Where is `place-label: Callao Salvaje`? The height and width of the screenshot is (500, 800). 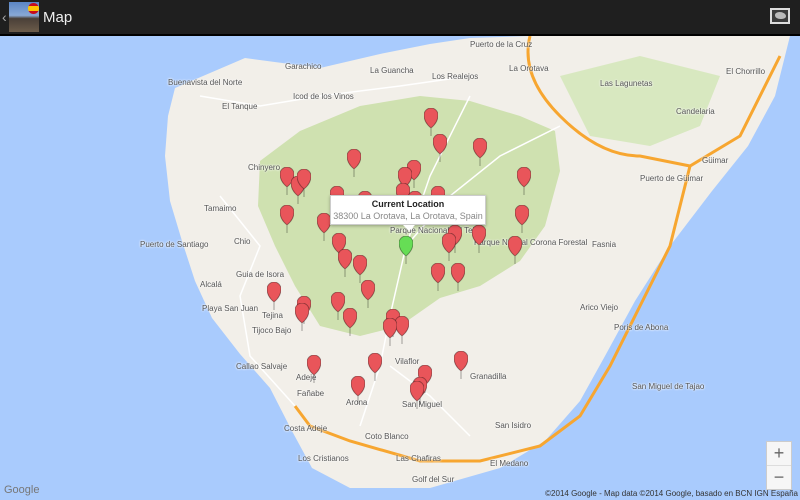 place-label: Callao Salvaje is located at coordinates (262, 366).